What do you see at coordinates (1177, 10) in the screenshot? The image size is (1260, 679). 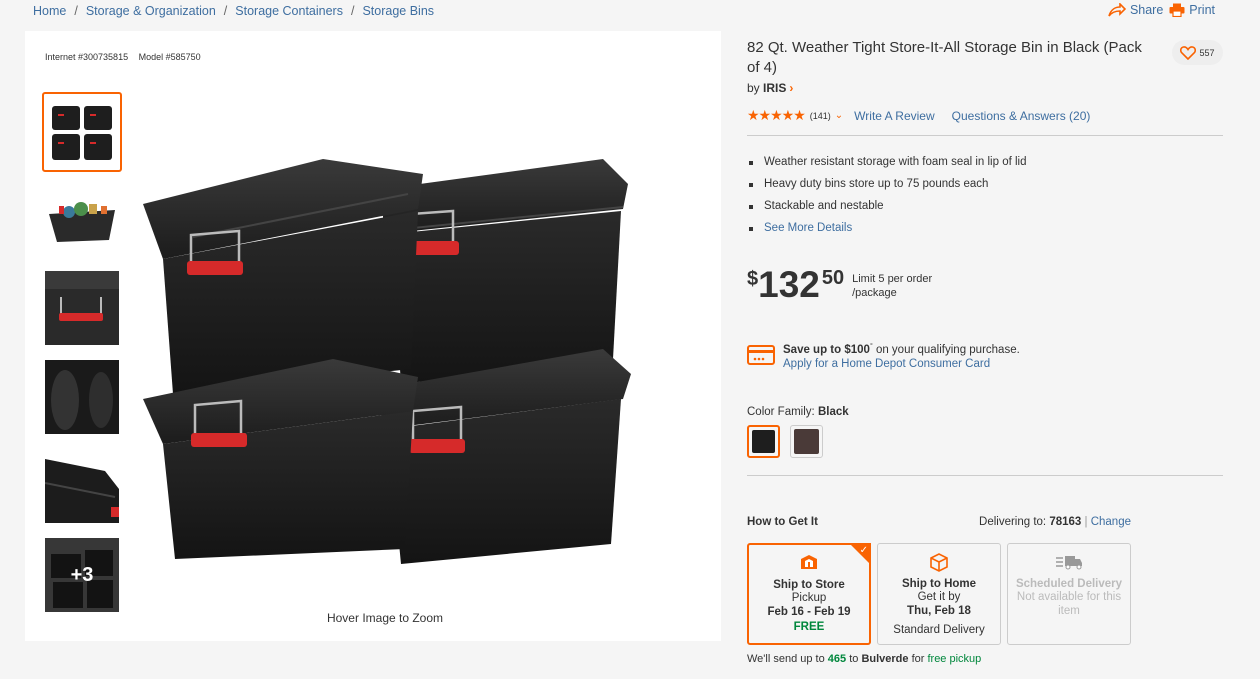 I see `printer-icon` at bounding box center [1177, 10].